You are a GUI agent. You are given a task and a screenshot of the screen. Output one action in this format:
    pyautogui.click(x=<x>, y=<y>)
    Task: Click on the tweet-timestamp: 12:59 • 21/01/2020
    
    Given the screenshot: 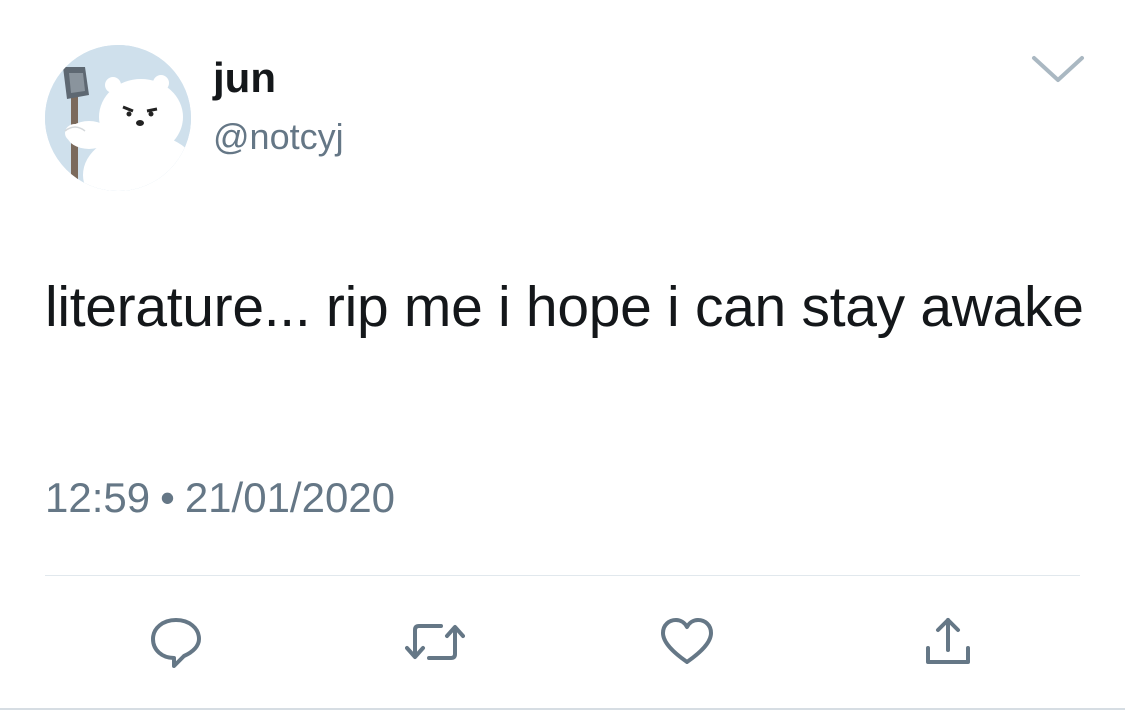 What is the action you would take?
    pyautogui.click(x=220, y=498)
    